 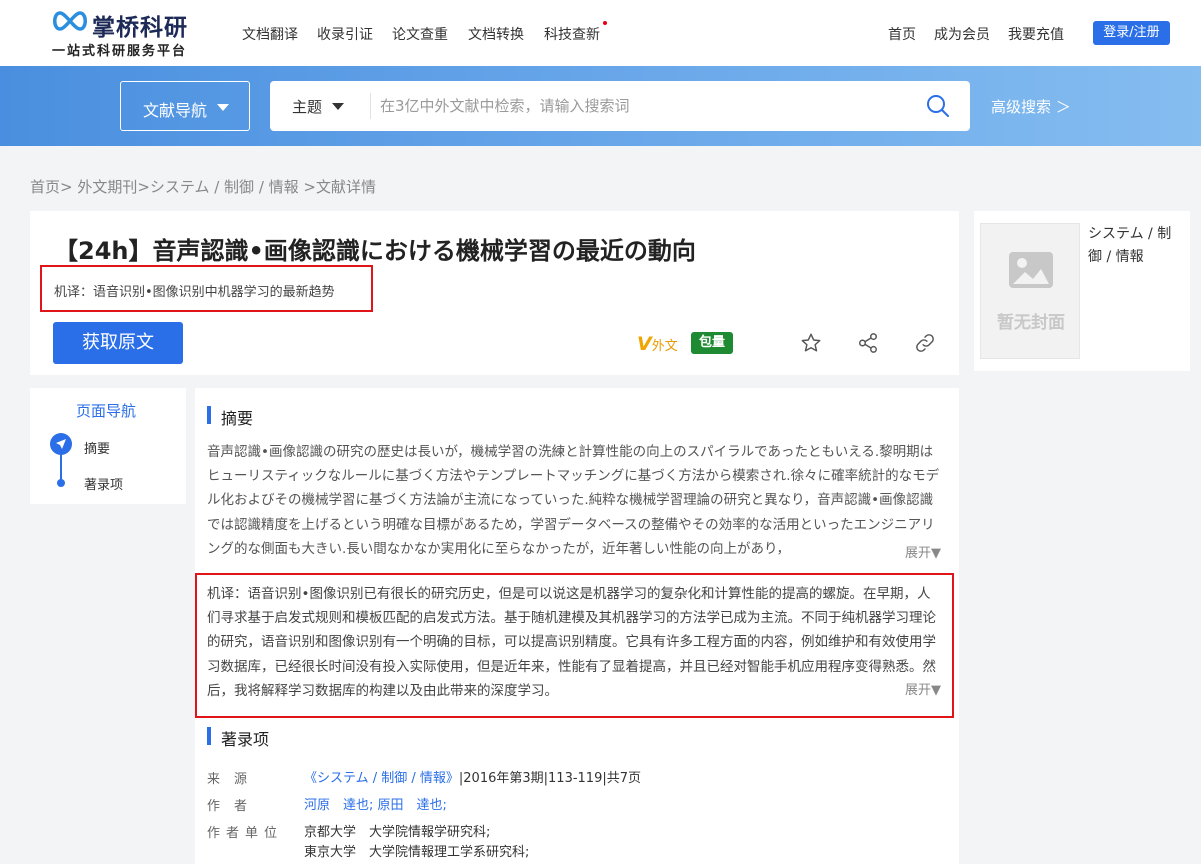 I want to click on source-value: 《システム / 制御 / 情報》|2016年第3期|113-119|共7页, so click(x=472, y=776).